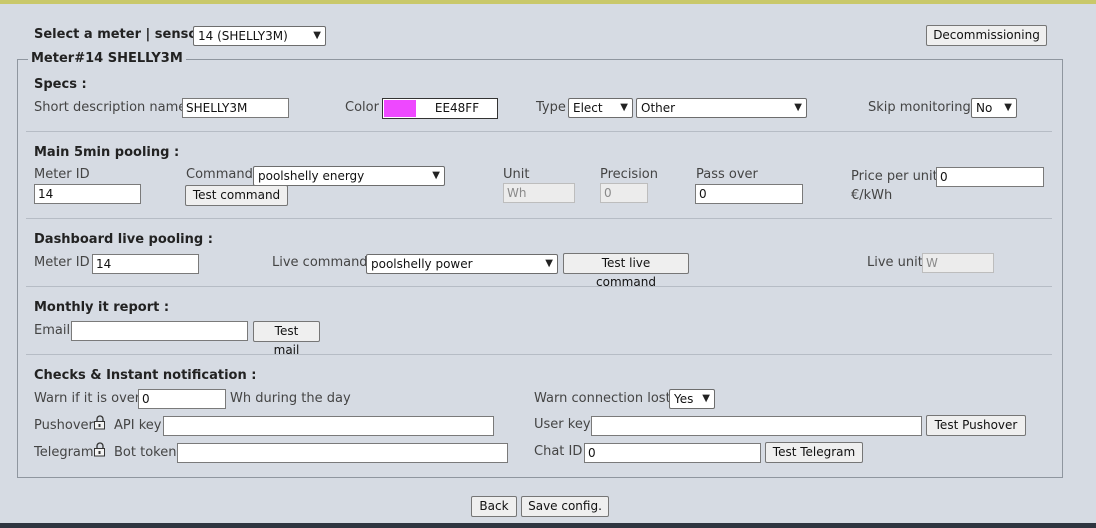  What do you see at coordinates (749, 194) in the screenshot?
I see `pass-over-input` at bounding box center [749, 194].